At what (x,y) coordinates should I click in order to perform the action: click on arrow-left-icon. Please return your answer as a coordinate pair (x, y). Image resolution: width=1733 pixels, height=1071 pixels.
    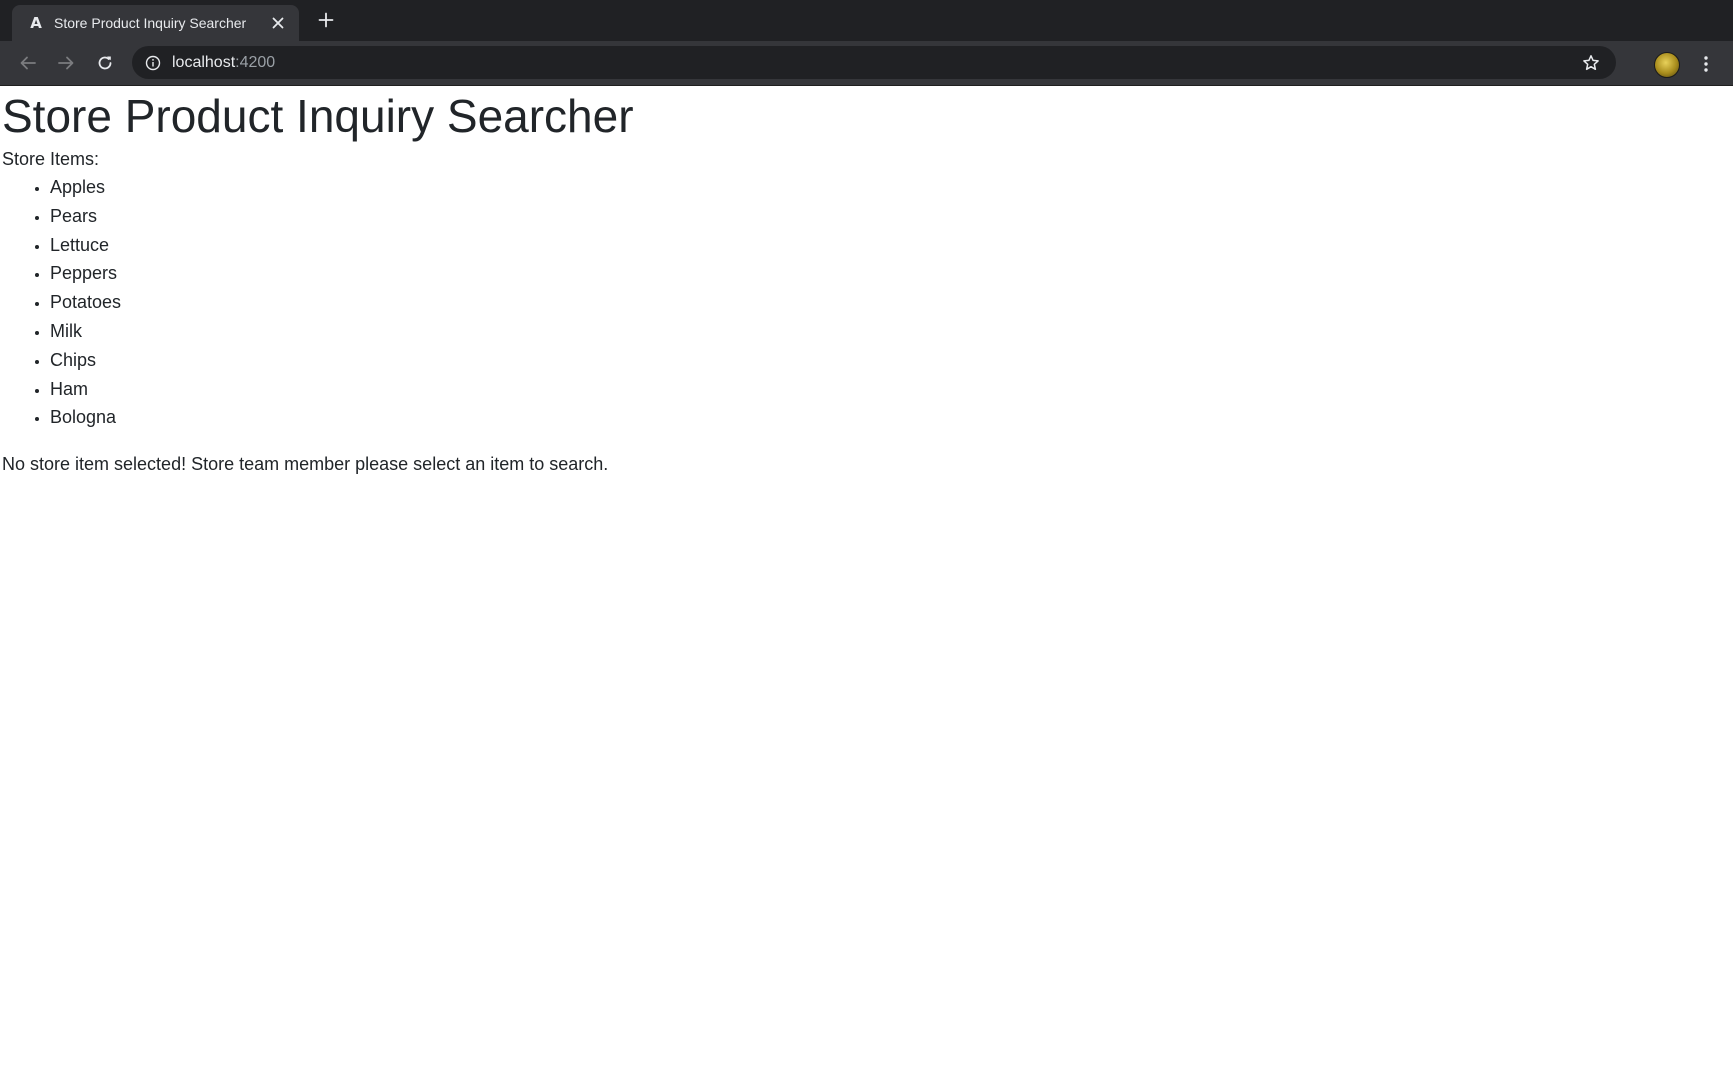
    Looking at the image, I should click on (28, 63).